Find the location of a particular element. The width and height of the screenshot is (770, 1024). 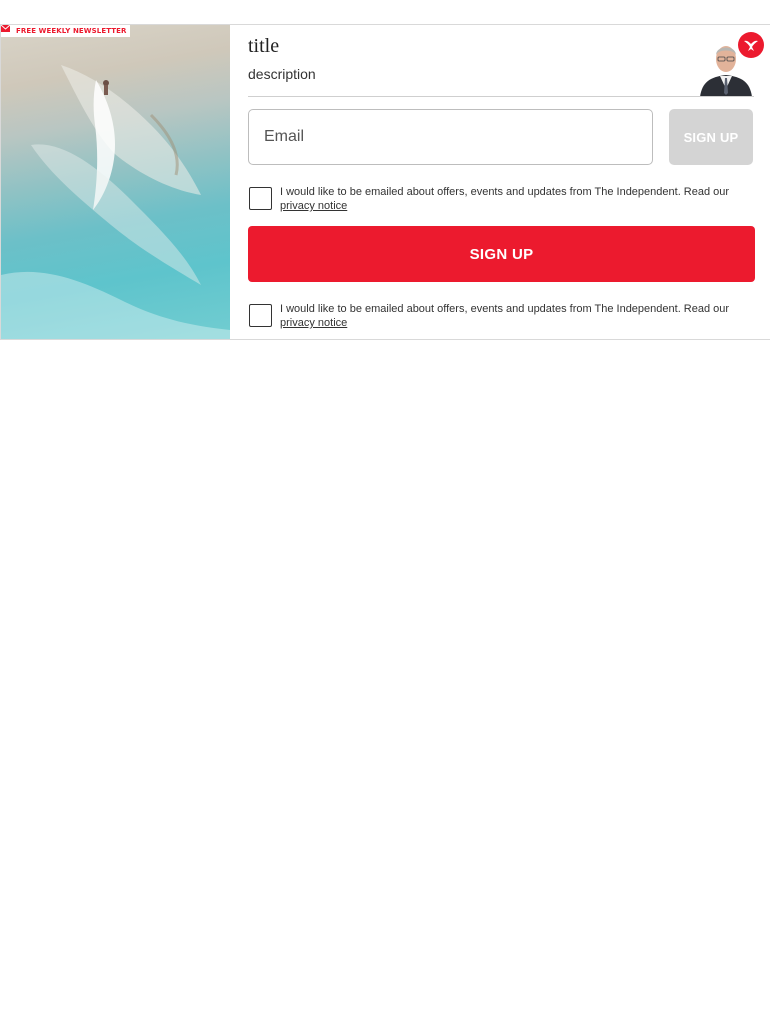

independent-eagle-logo is located at coordinates (751, 45).